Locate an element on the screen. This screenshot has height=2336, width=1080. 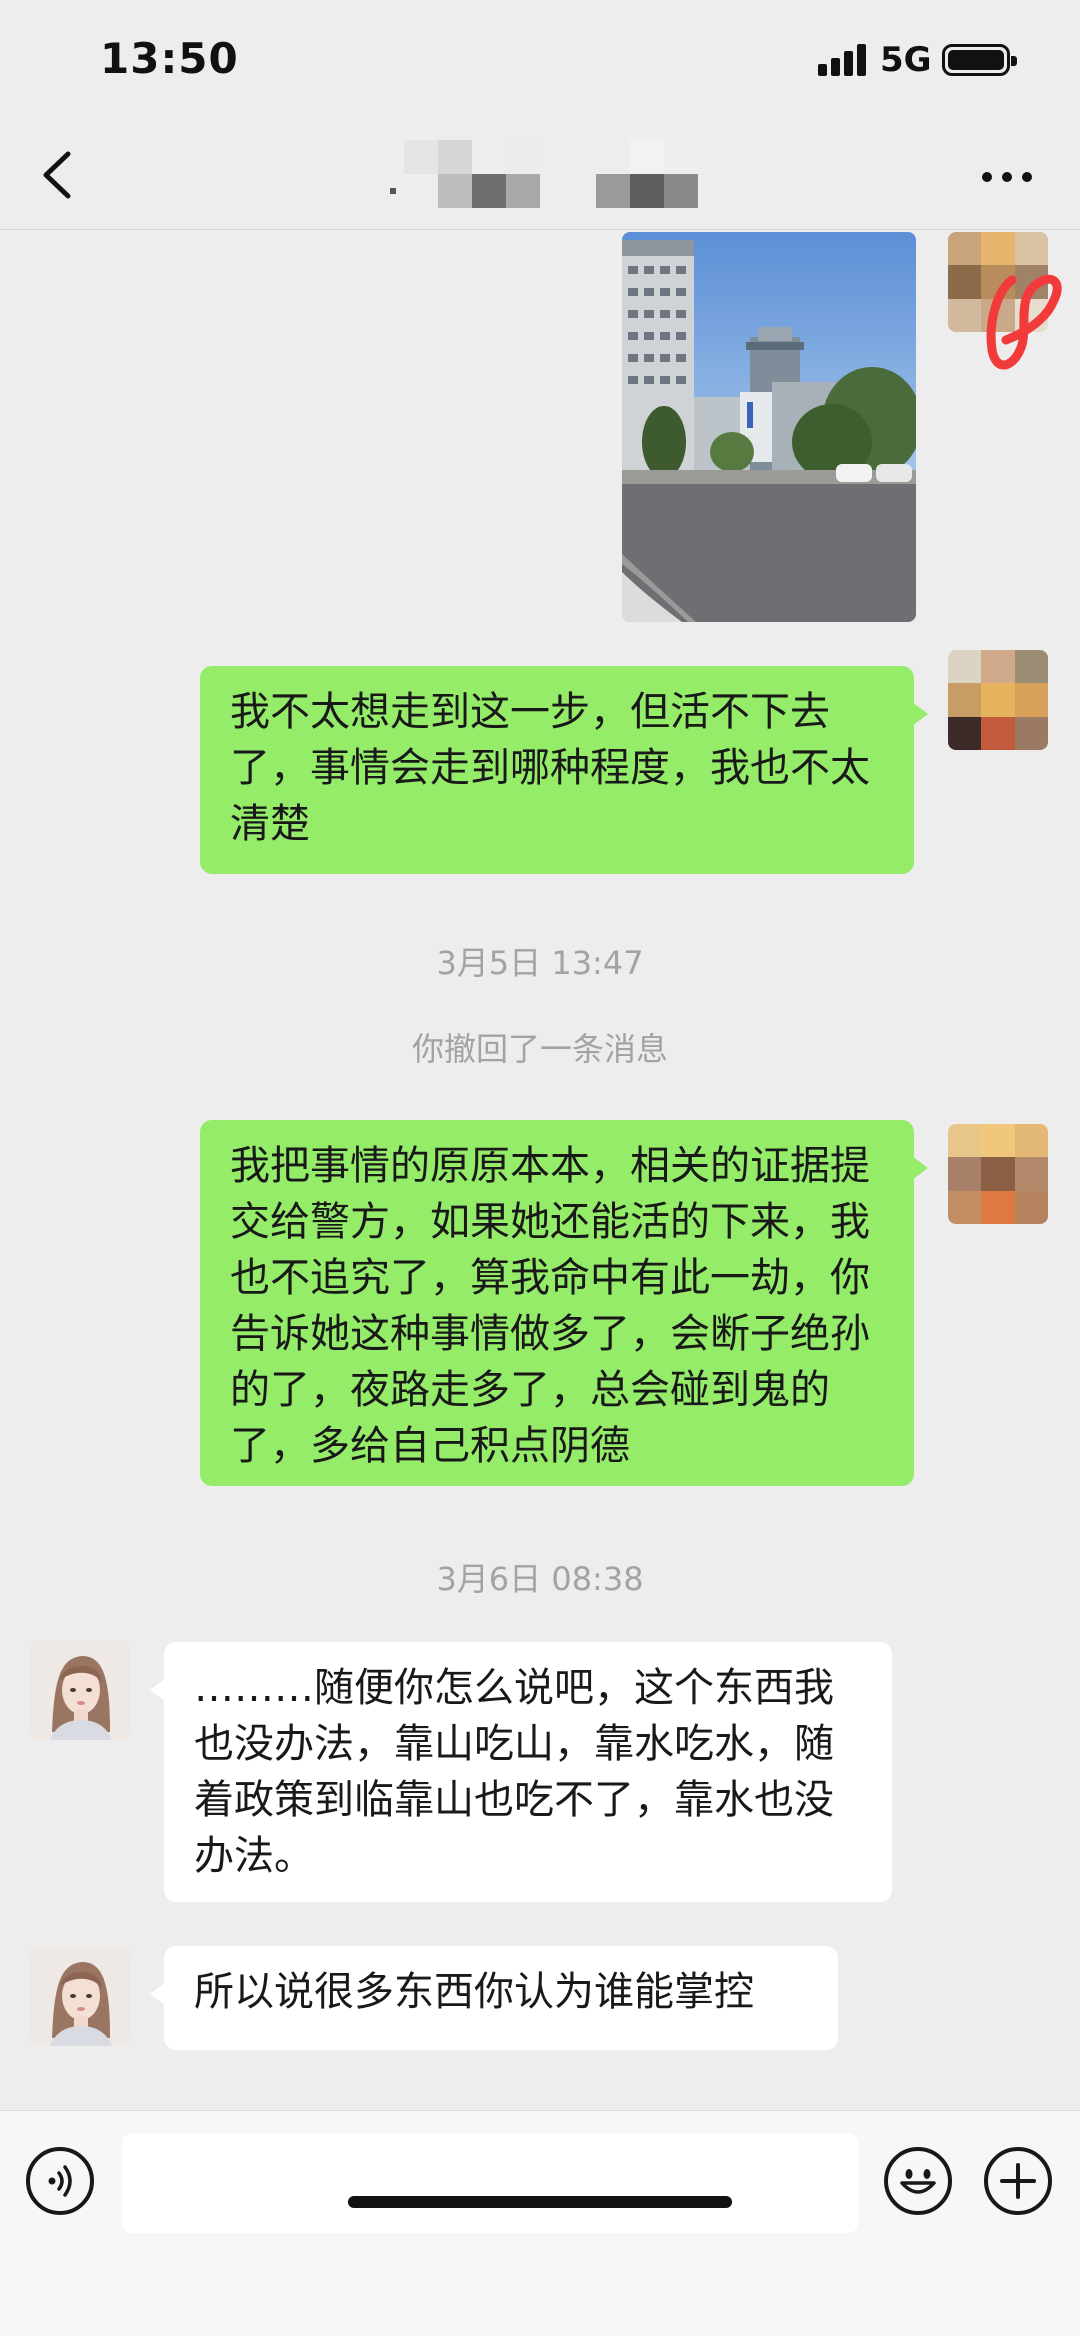
message-bubble-received: 所以说很多东西你认为谁能掌控 is located at coordinates (494, 1998).